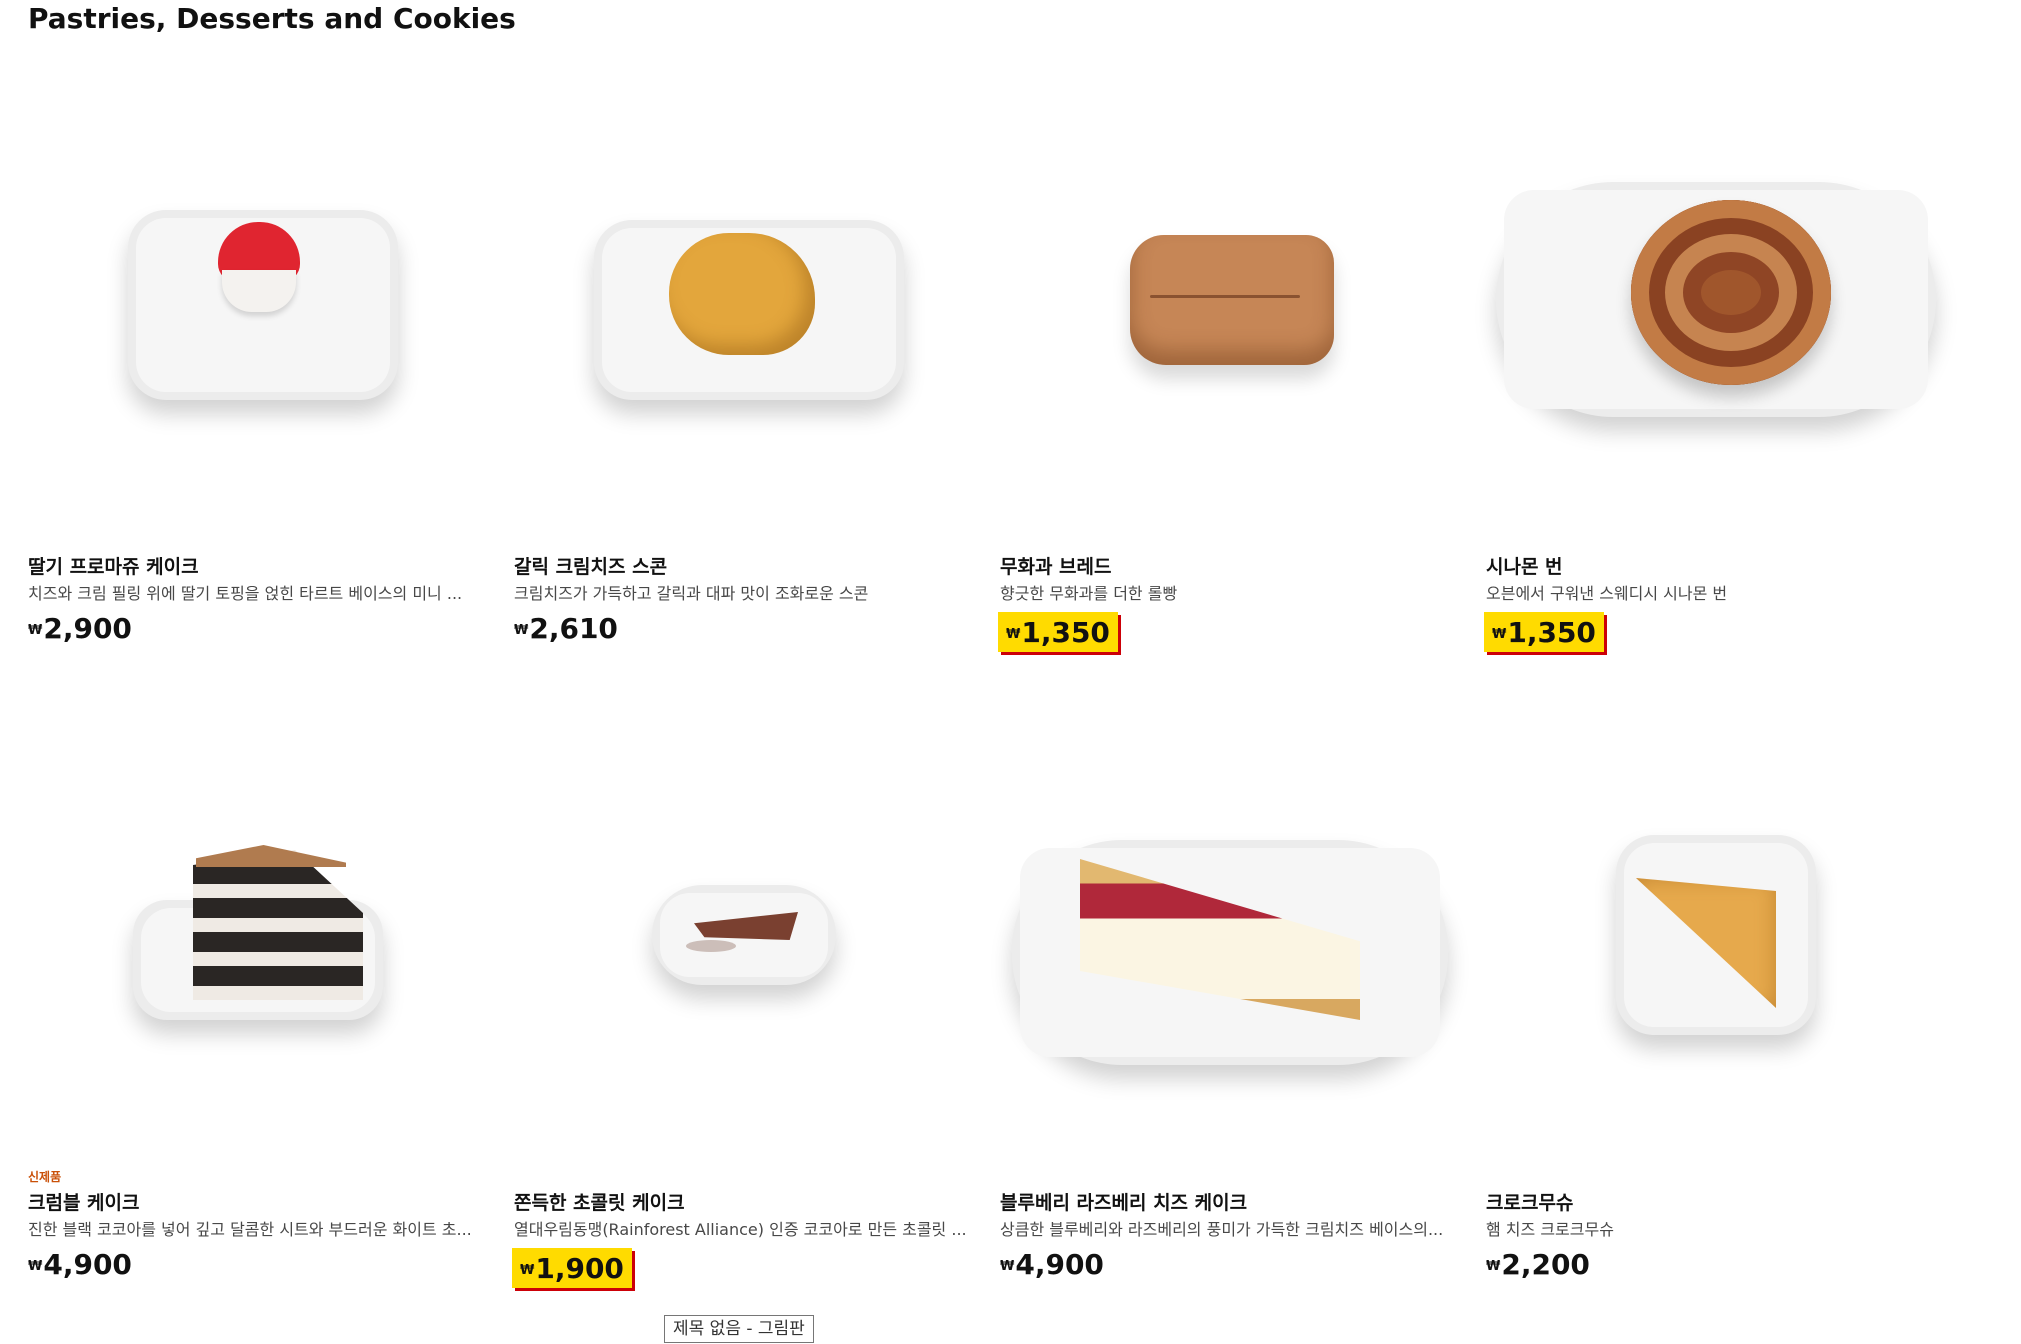 Image resolution: width=2021 pixels, height=1344 pixels. What do you see at coordinates (590, 565) in the screenshot?
I see `product-name: 갈릭 크림치즈 스콘` at bounding box center [590, 565].